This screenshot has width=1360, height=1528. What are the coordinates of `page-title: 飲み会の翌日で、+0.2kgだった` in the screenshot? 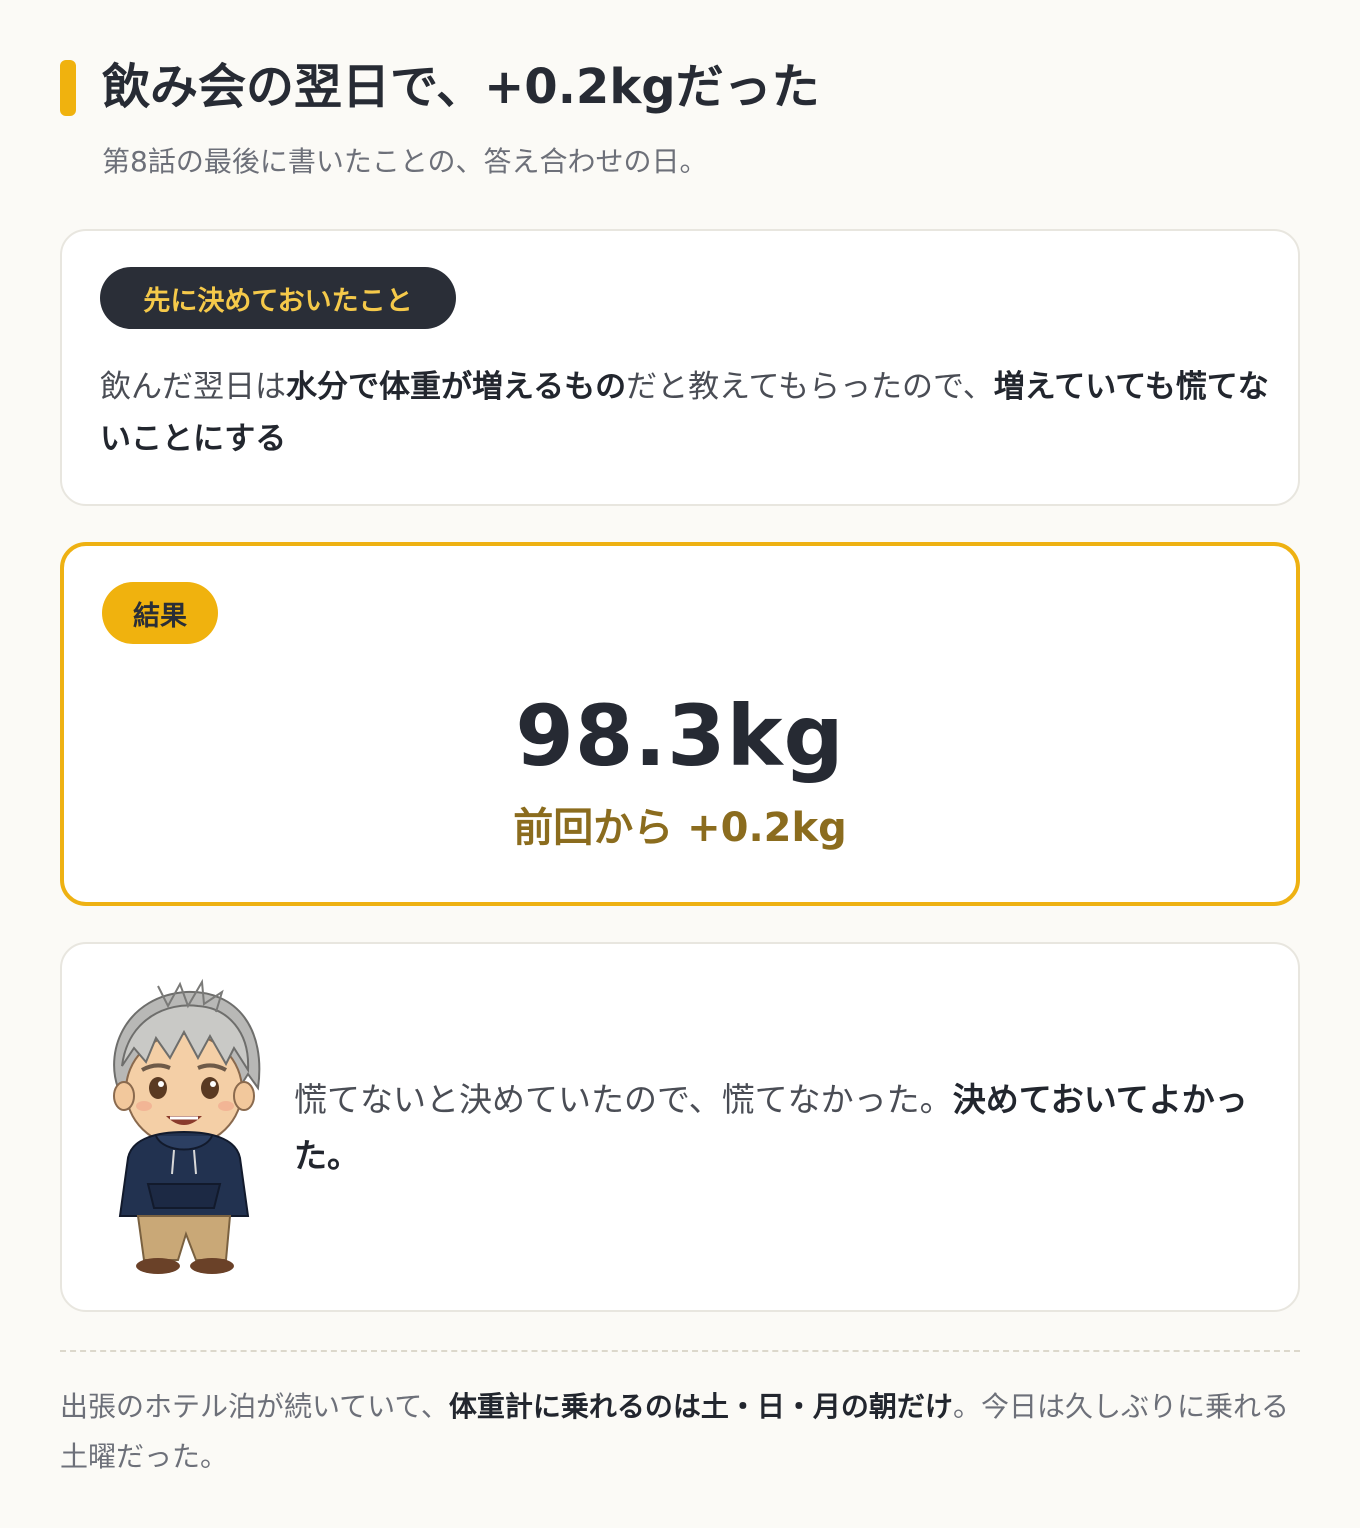 It's located at (461, 87).